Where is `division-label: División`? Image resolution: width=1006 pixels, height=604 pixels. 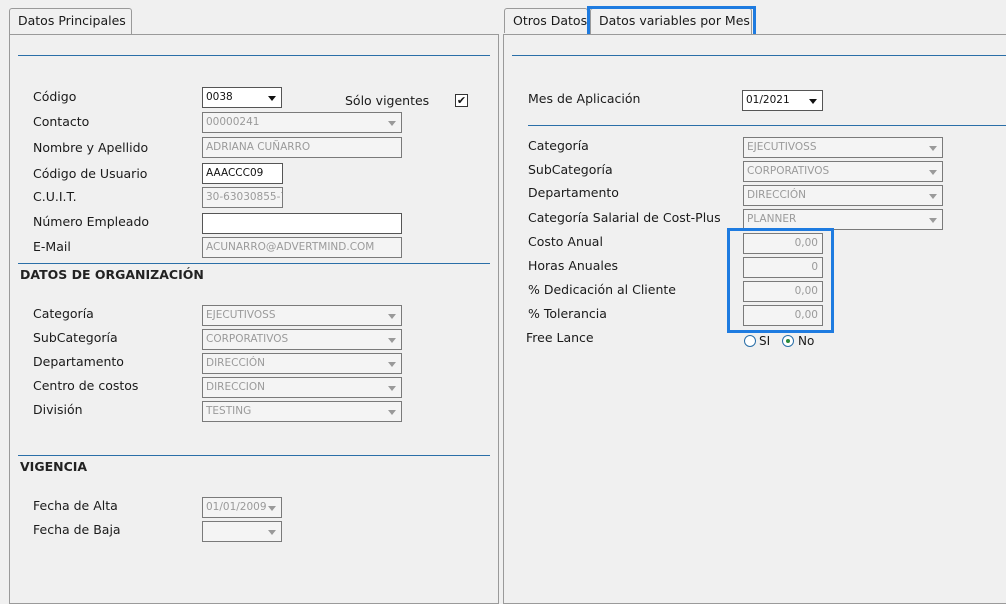
division-label: División is located at coordinates (58, 409).